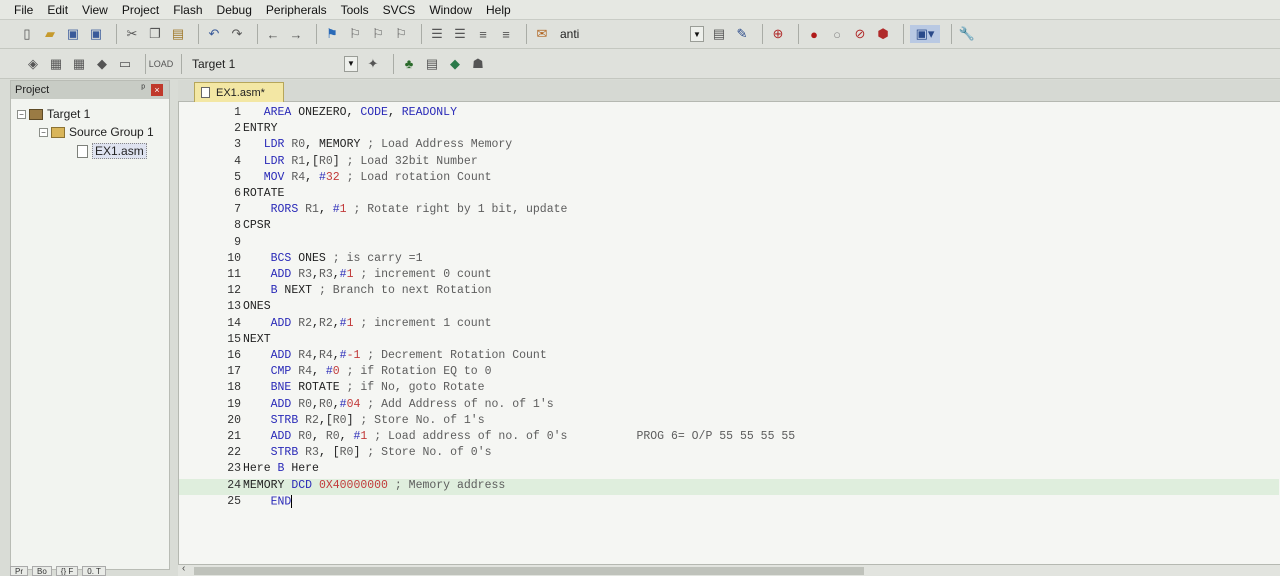  Describe the element at coordinates (883, 34) in the screenshot. I see `kill-breakpoints-icon: ⬢` at that location.